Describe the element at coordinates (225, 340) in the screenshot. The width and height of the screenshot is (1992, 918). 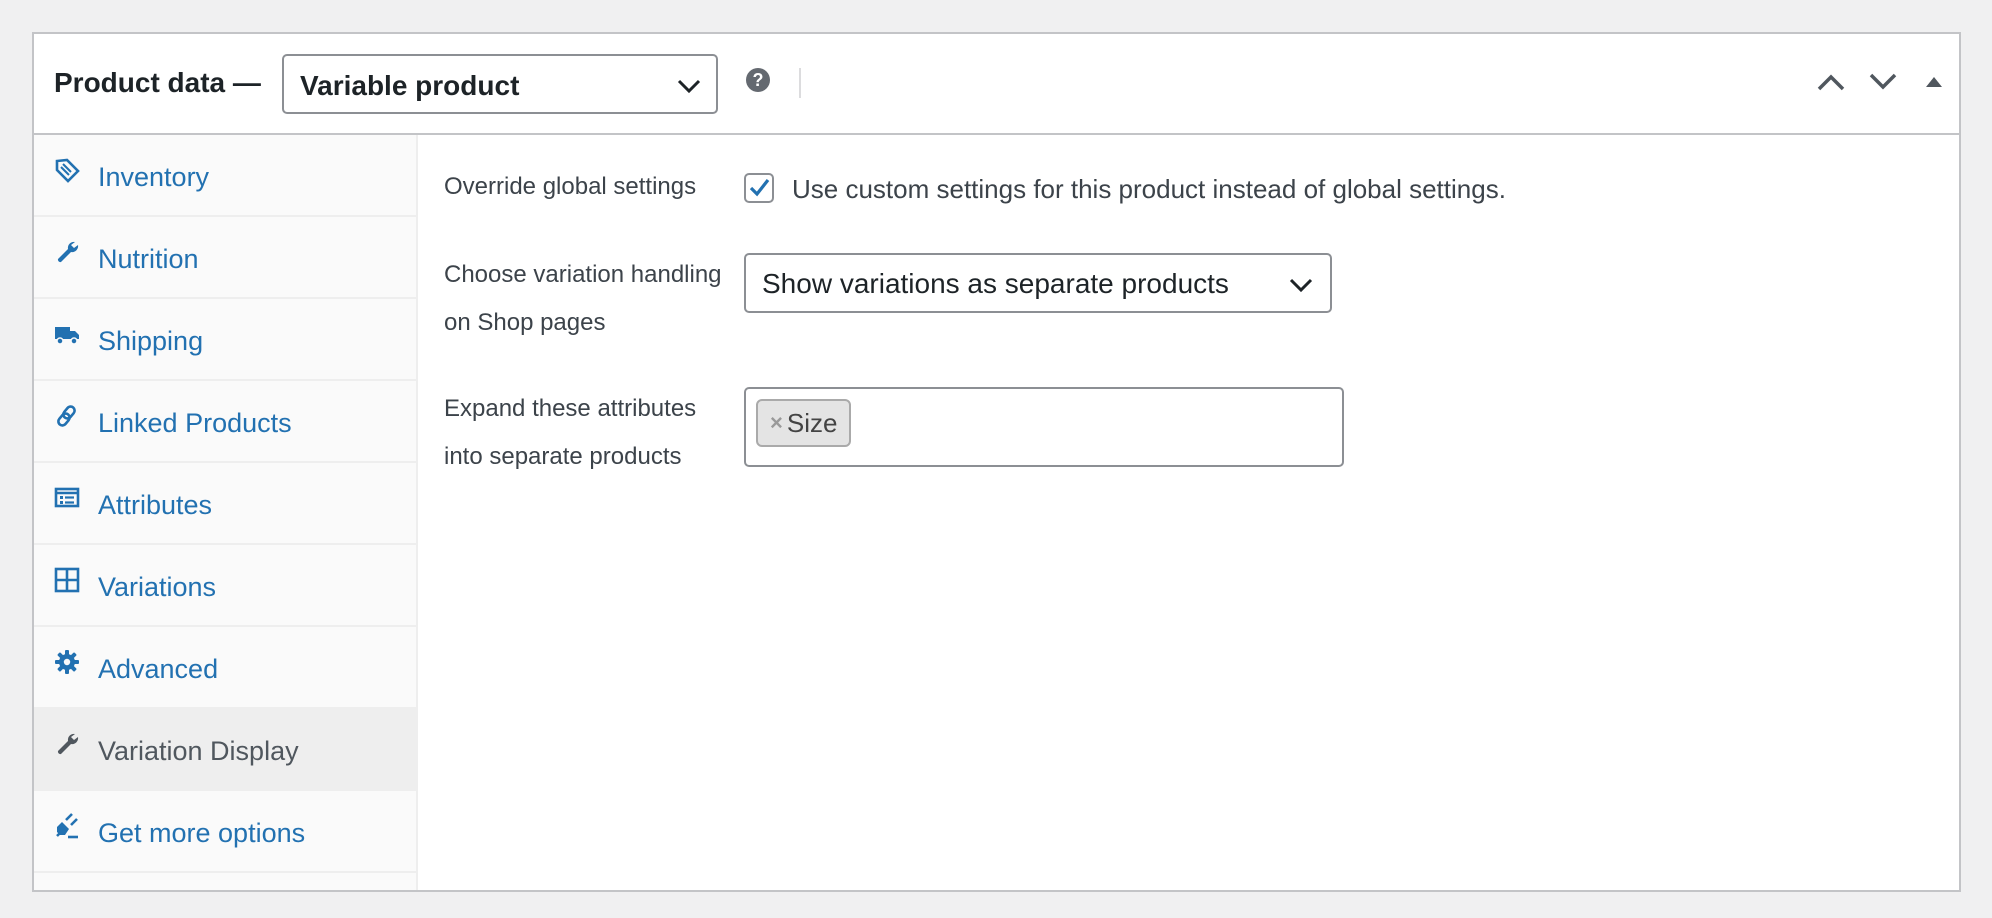
I see `tab-shipping: Shipping` at that location.